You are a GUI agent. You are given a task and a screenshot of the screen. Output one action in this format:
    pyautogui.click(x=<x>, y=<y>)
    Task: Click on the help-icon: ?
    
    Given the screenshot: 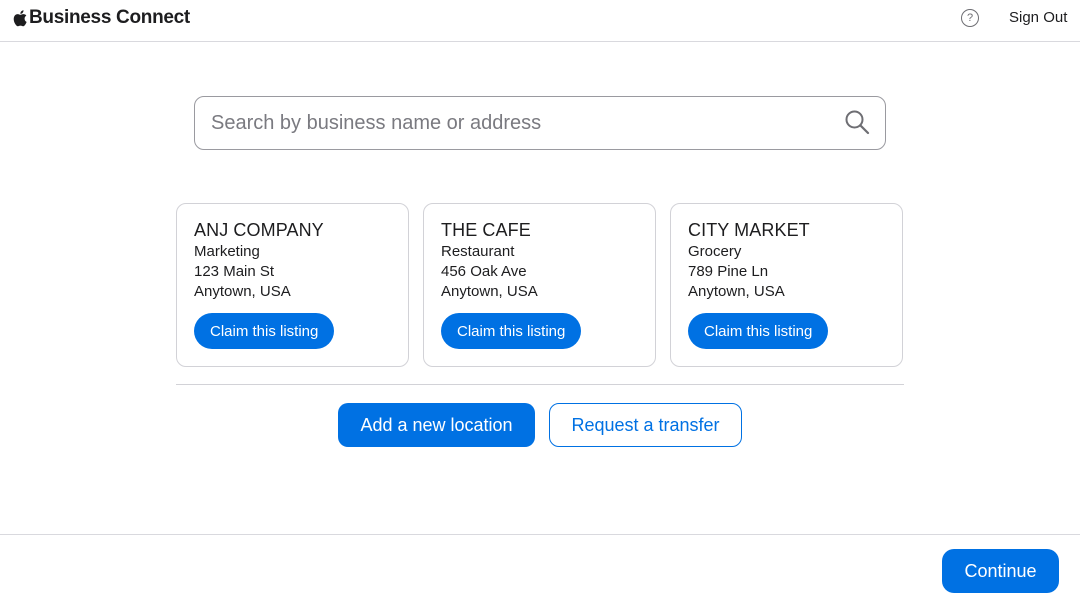 What is the action you would take?
    pyautogui.click(x=970, y=18)
    